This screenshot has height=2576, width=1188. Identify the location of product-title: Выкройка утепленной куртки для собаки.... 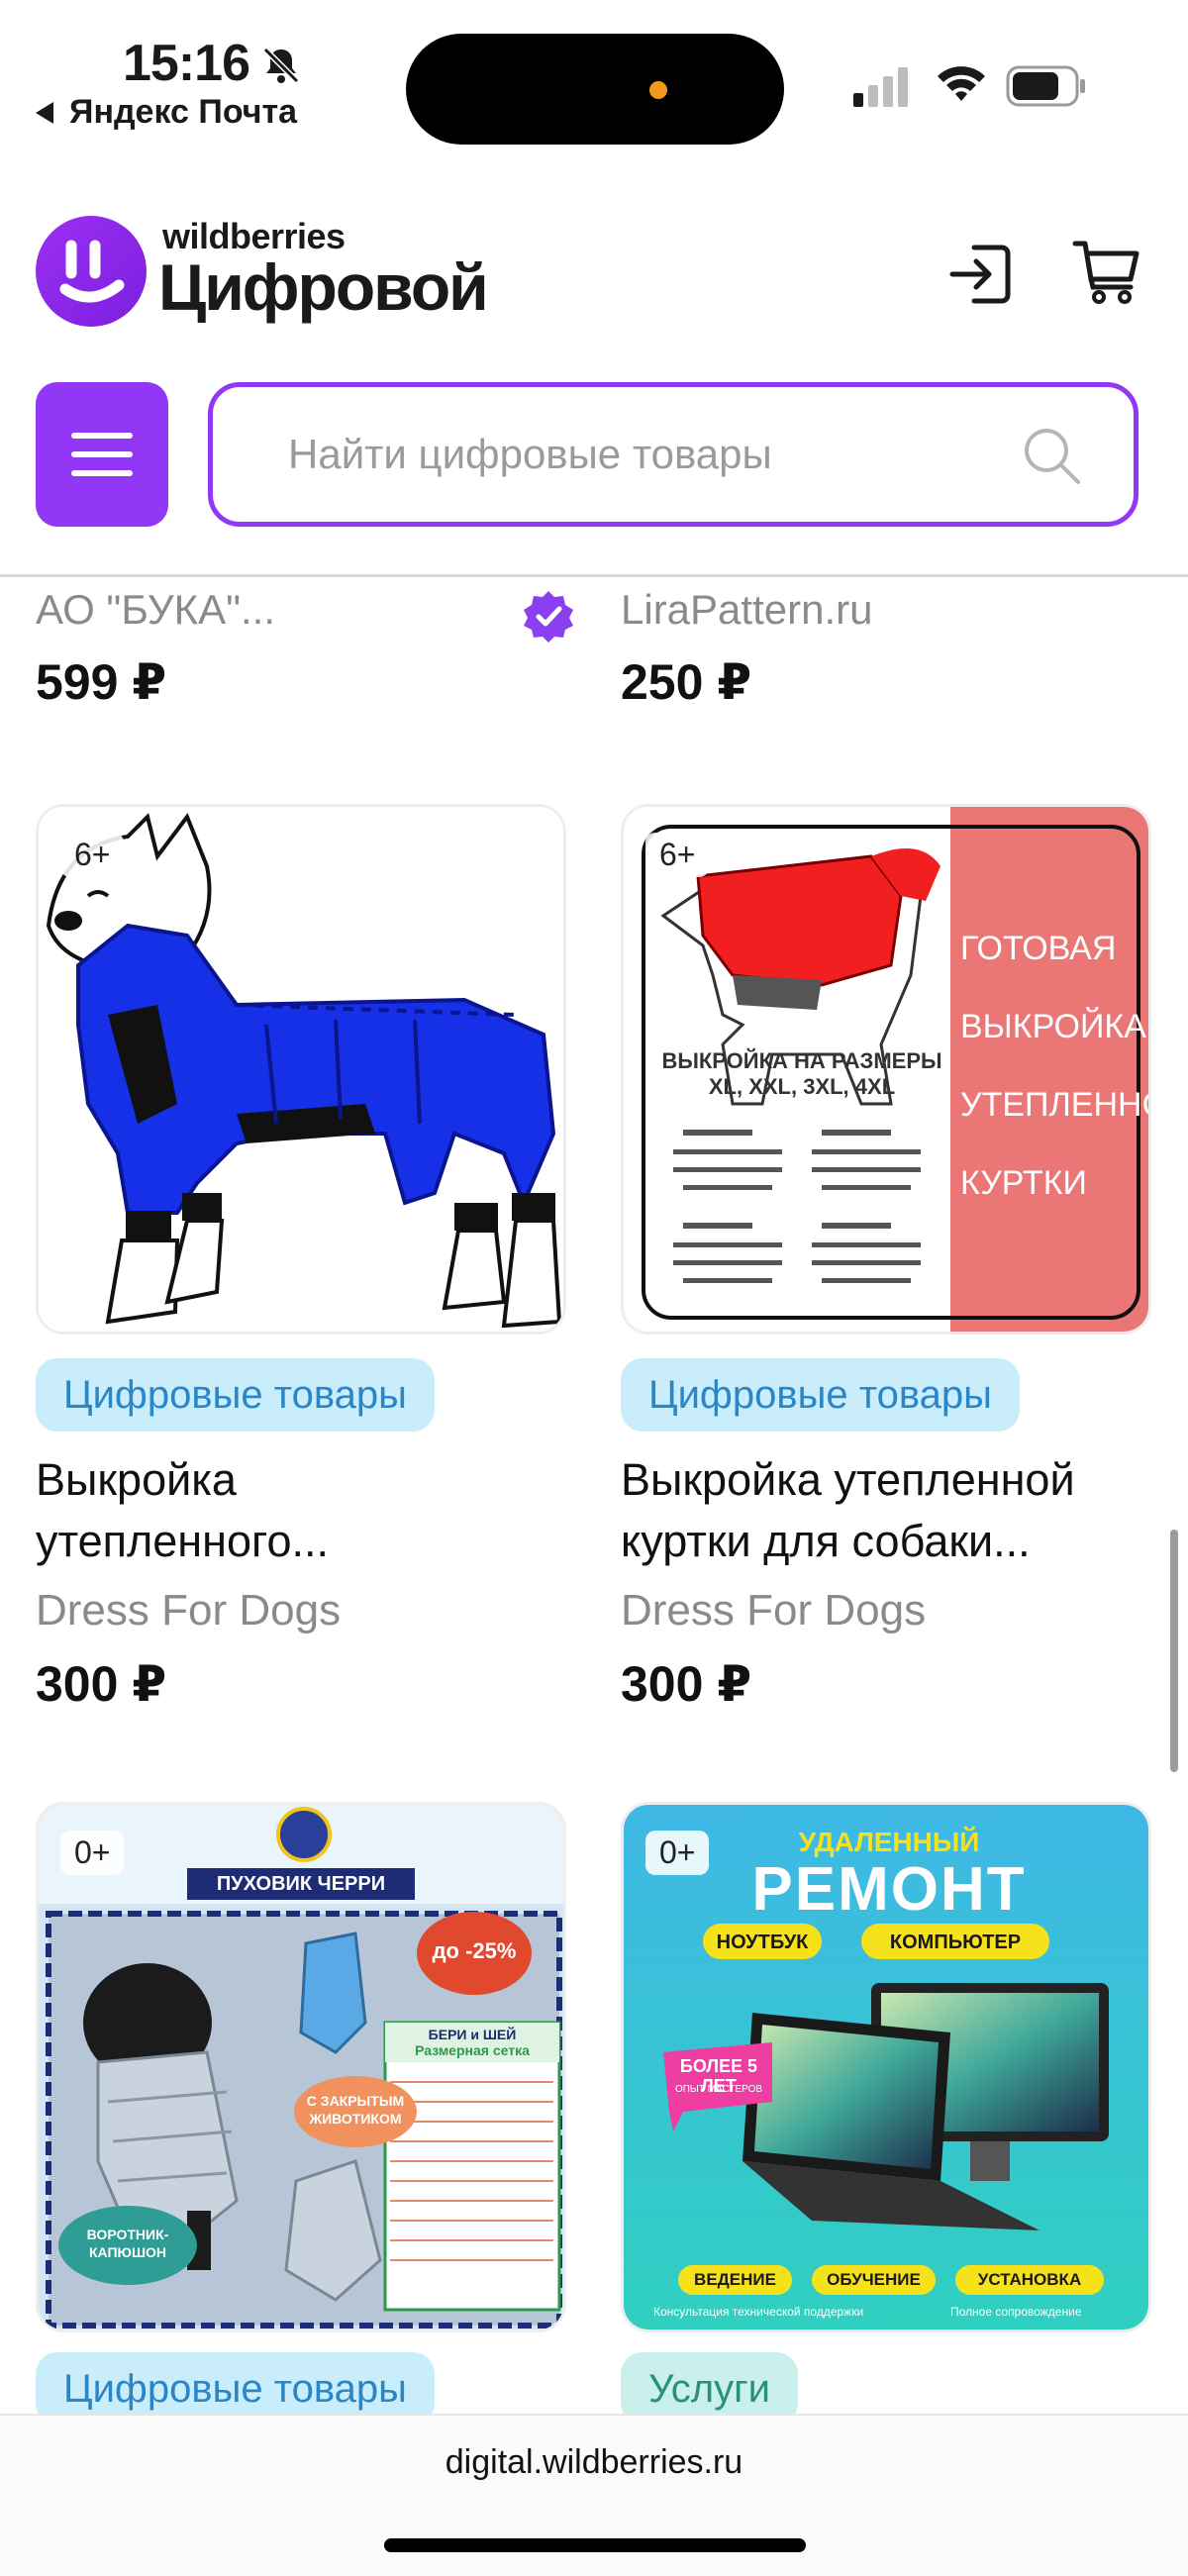
(885, 1510).